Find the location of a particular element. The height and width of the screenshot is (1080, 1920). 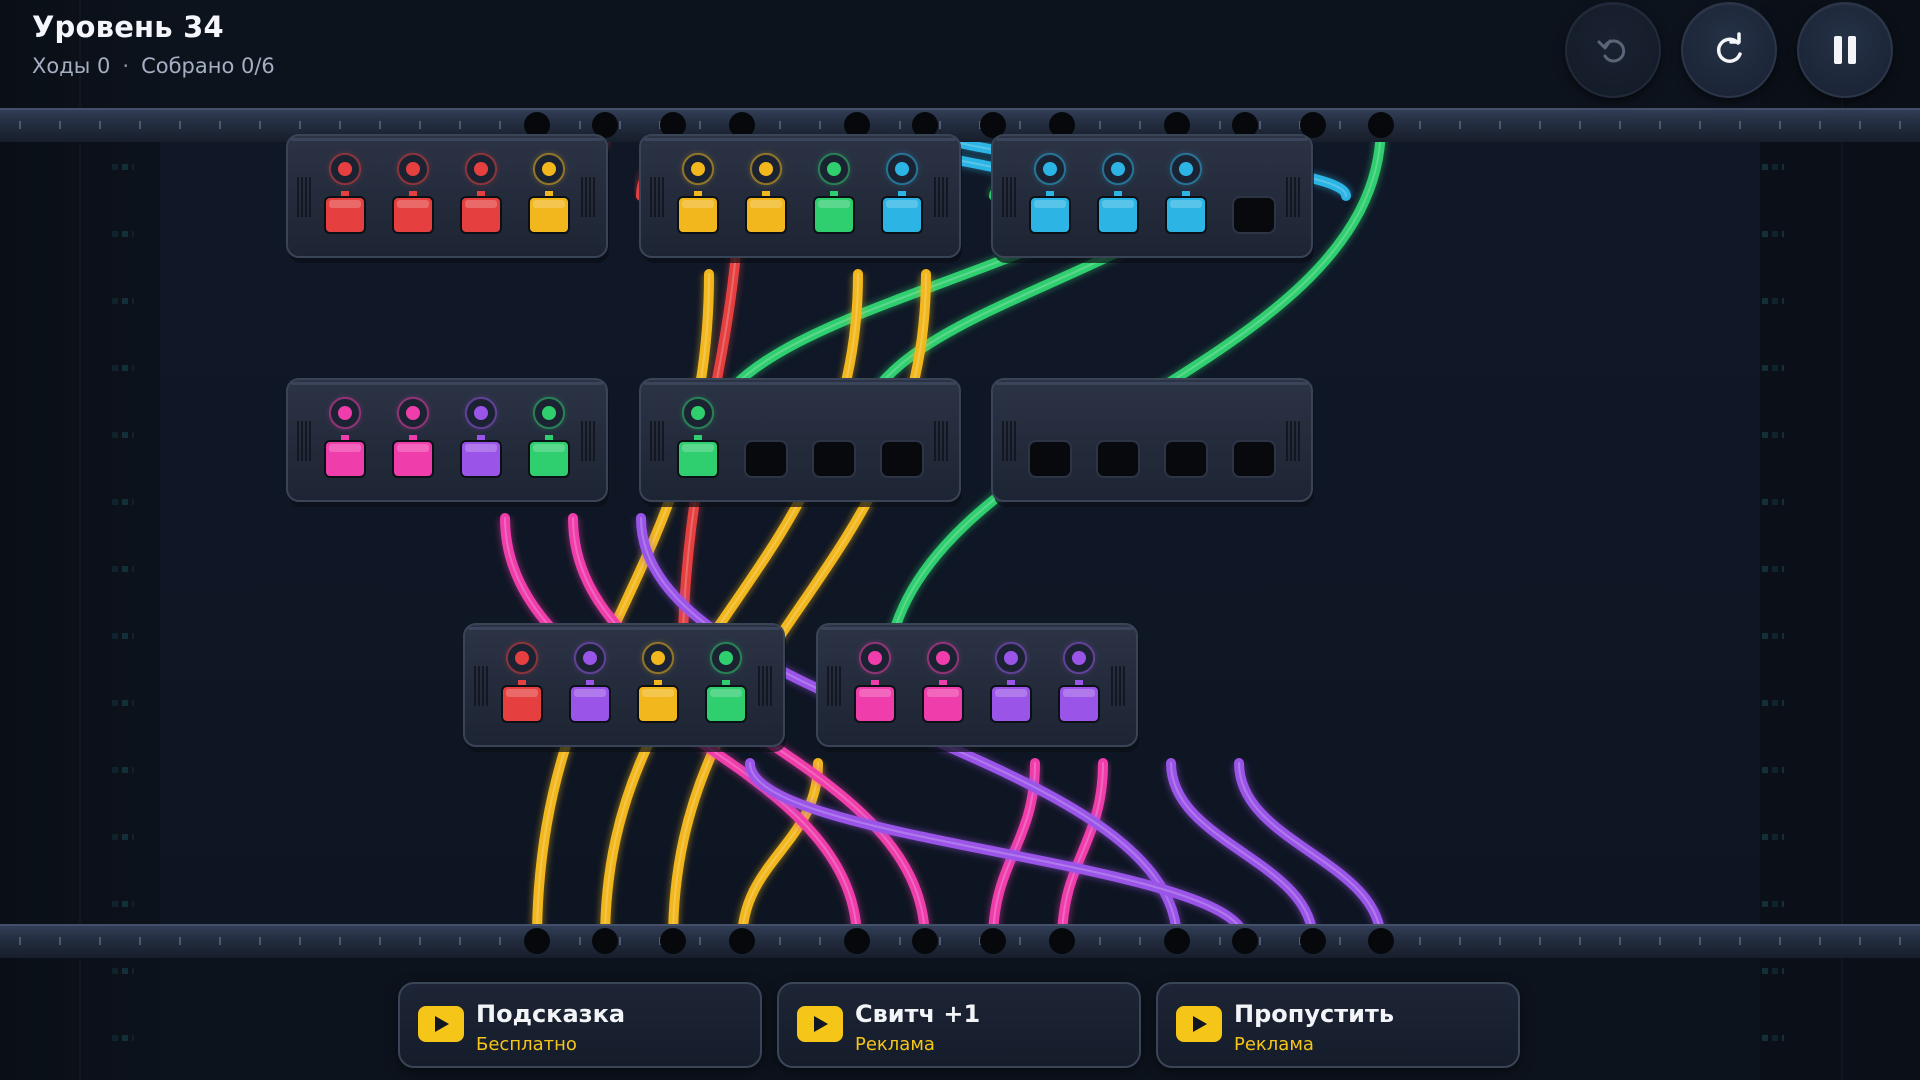

pause-icon is located at coordinates (1845, 50).